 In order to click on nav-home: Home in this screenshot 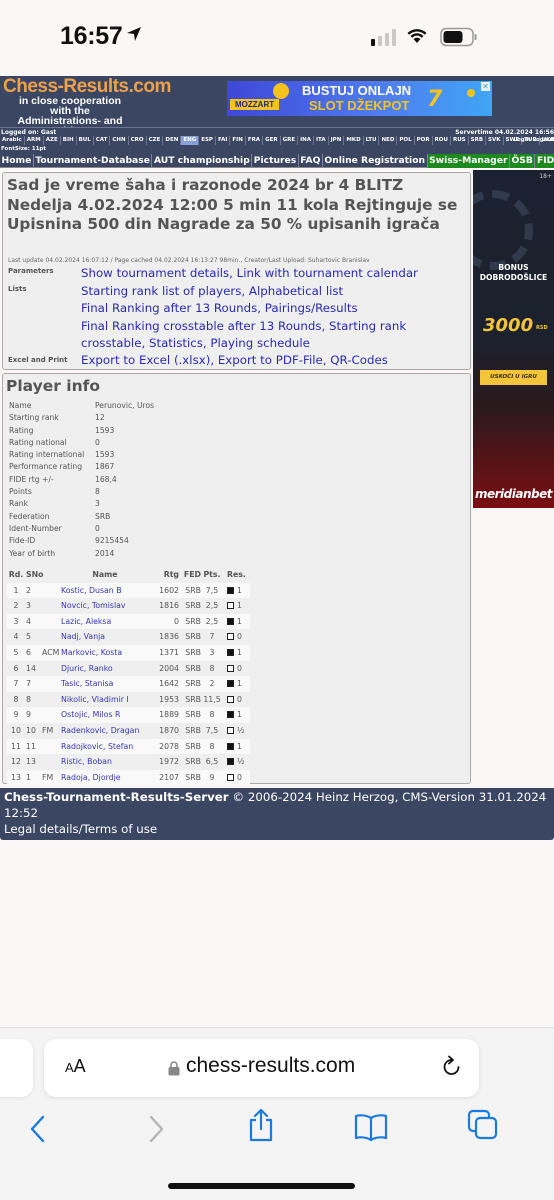, I will do `click(17, 161)`.